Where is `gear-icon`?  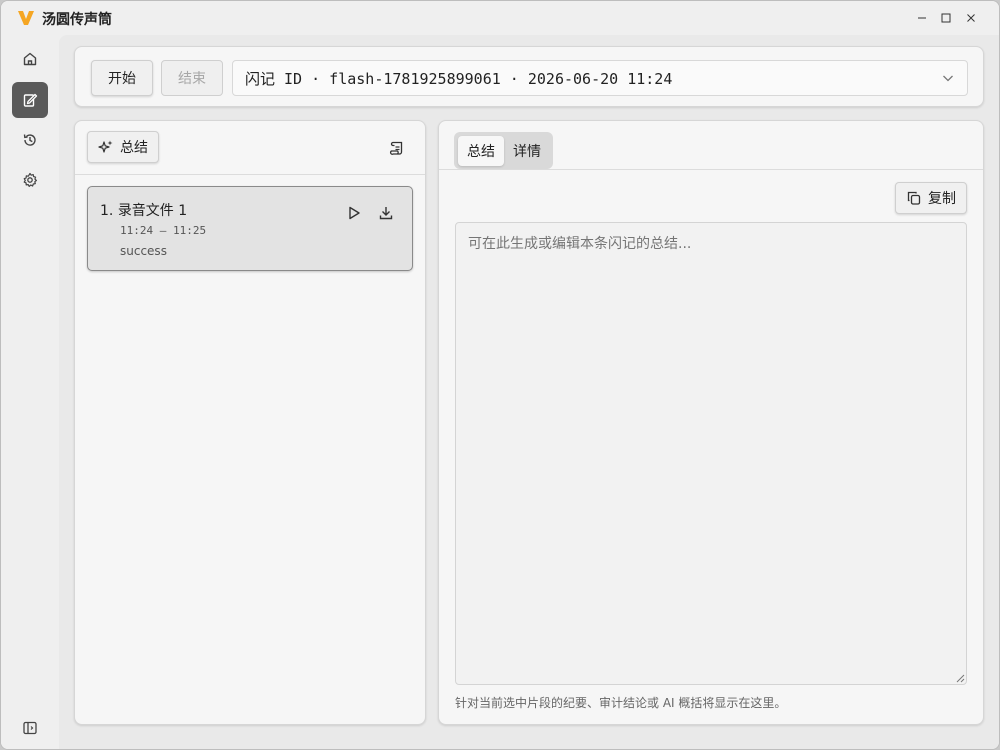 gear-icon is located at coordinates (30, 179).